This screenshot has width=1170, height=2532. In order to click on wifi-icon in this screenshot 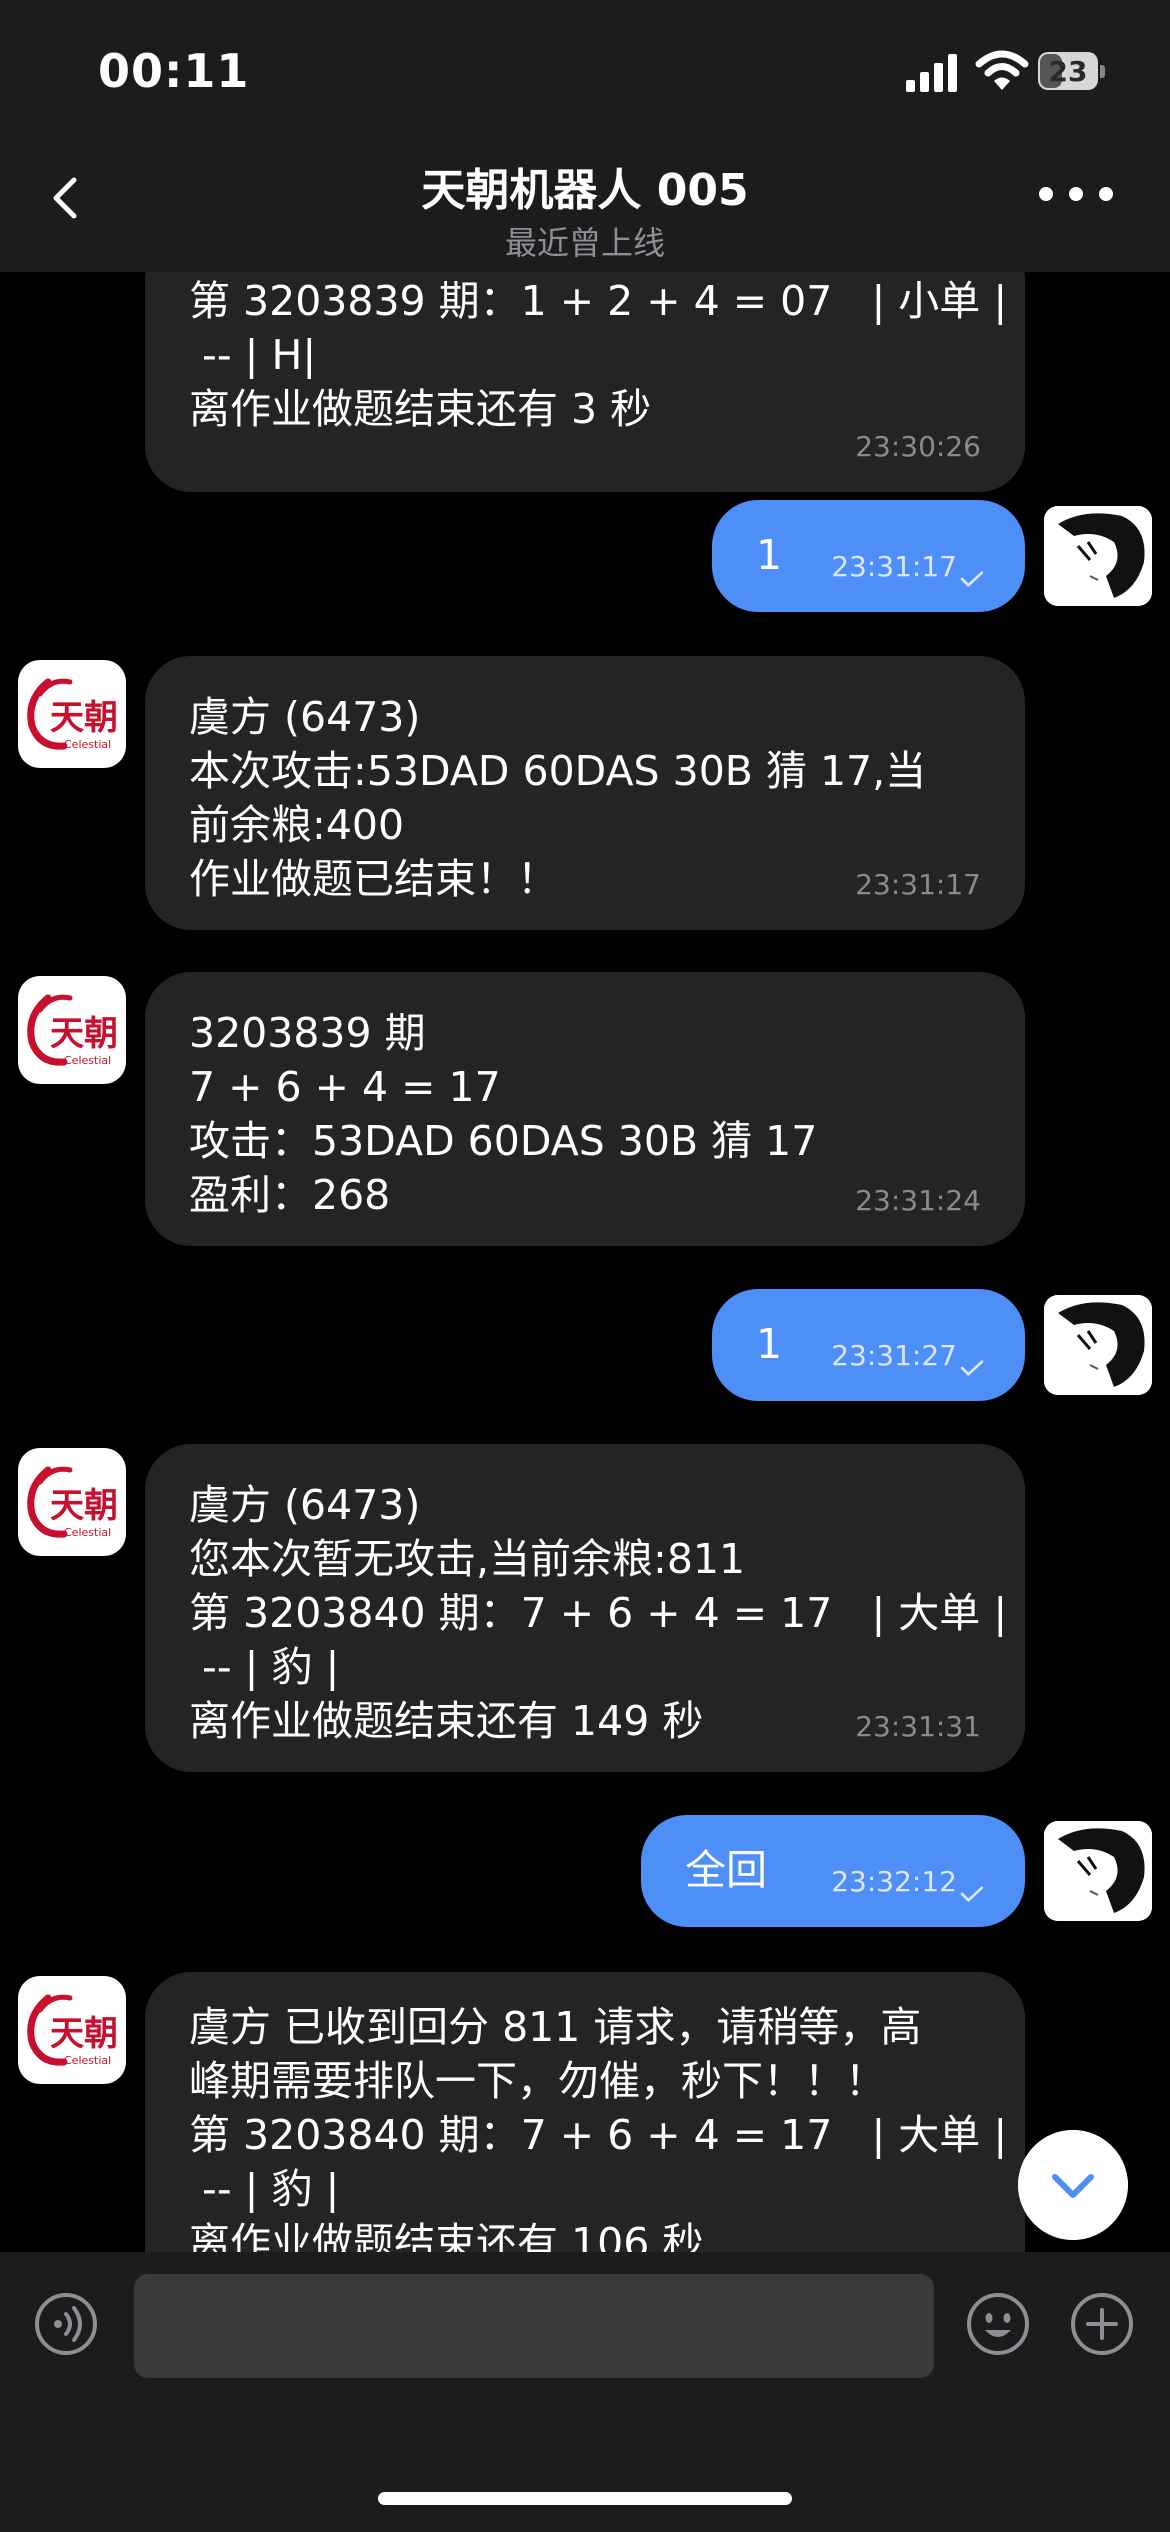, I will do `click(1002, 70)`.